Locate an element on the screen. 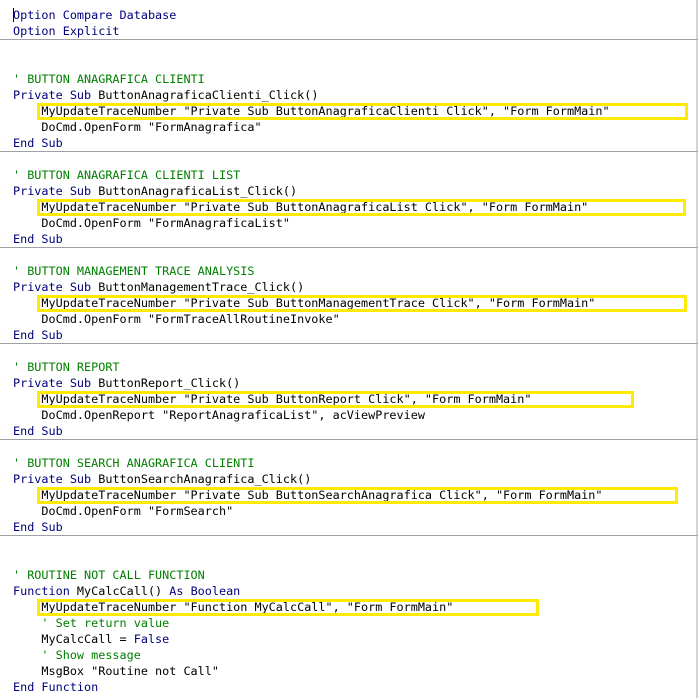 The width and height of the screenshot is (698, 698). code-line: DoCmd.OpenForm "FormAnagrafica" is located at coordinates (349, 127).